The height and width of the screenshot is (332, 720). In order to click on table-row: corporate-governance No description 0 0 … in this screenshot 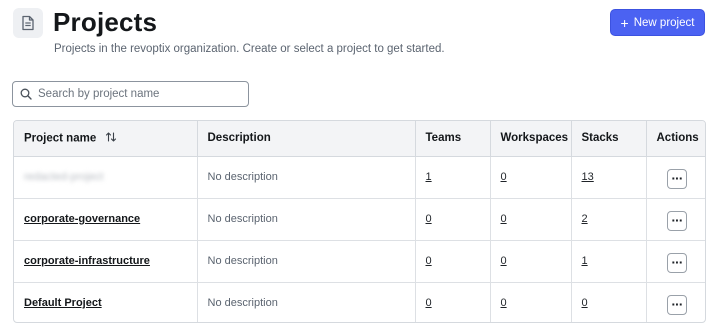, I will do `click(359, 219)`.